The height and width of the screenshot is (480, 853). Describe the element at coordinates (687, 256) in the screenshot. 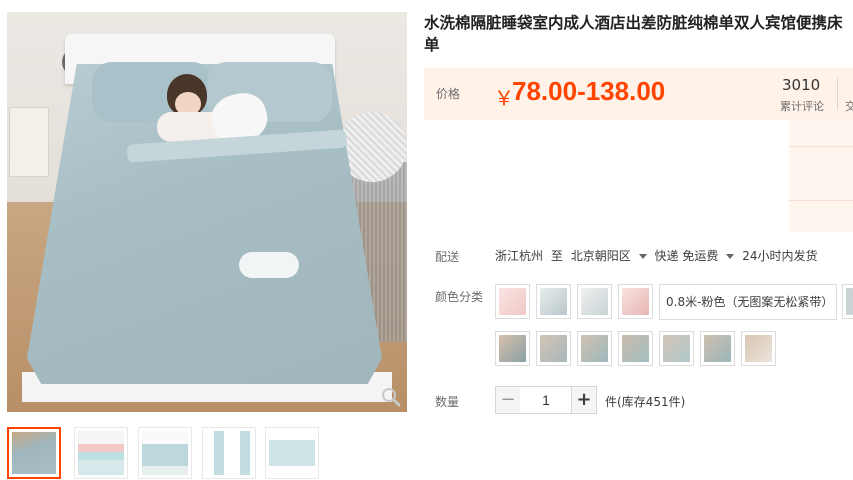

I see `ship-method: 快递 免运费` at that location.